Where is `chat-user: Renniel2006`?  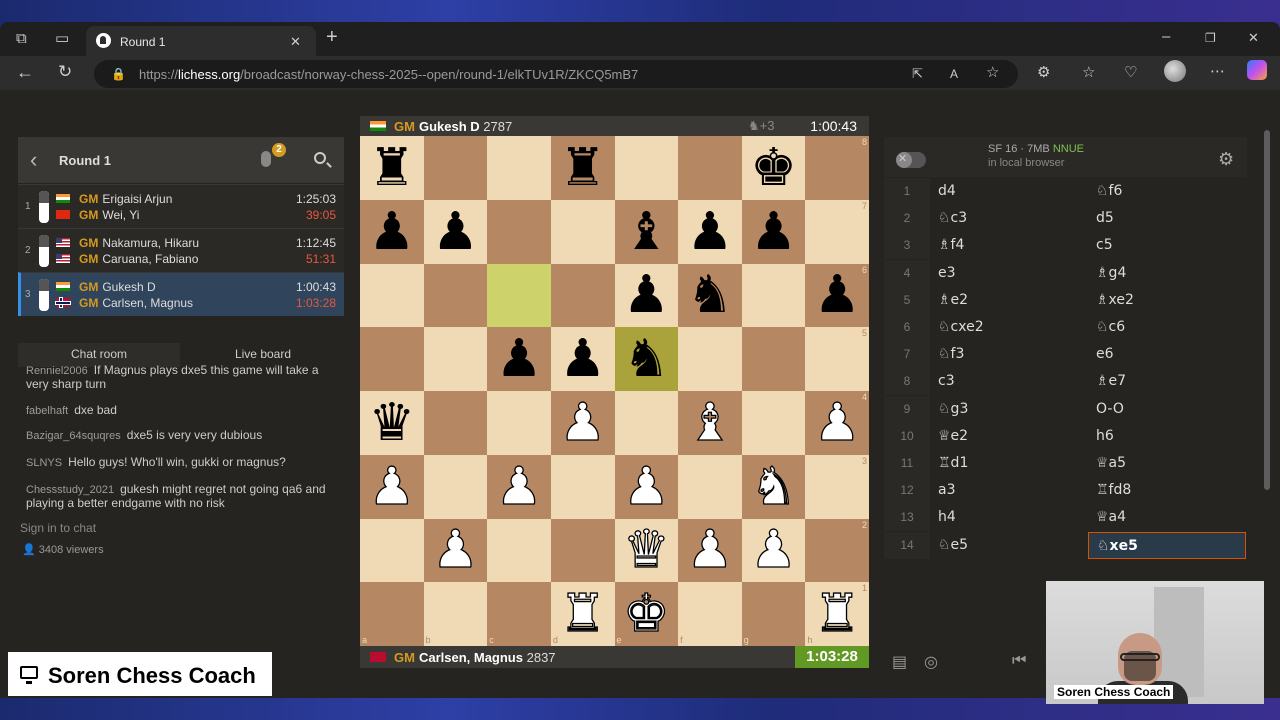 chat-user: Renniel2006 is located at coordinates (57, 371).